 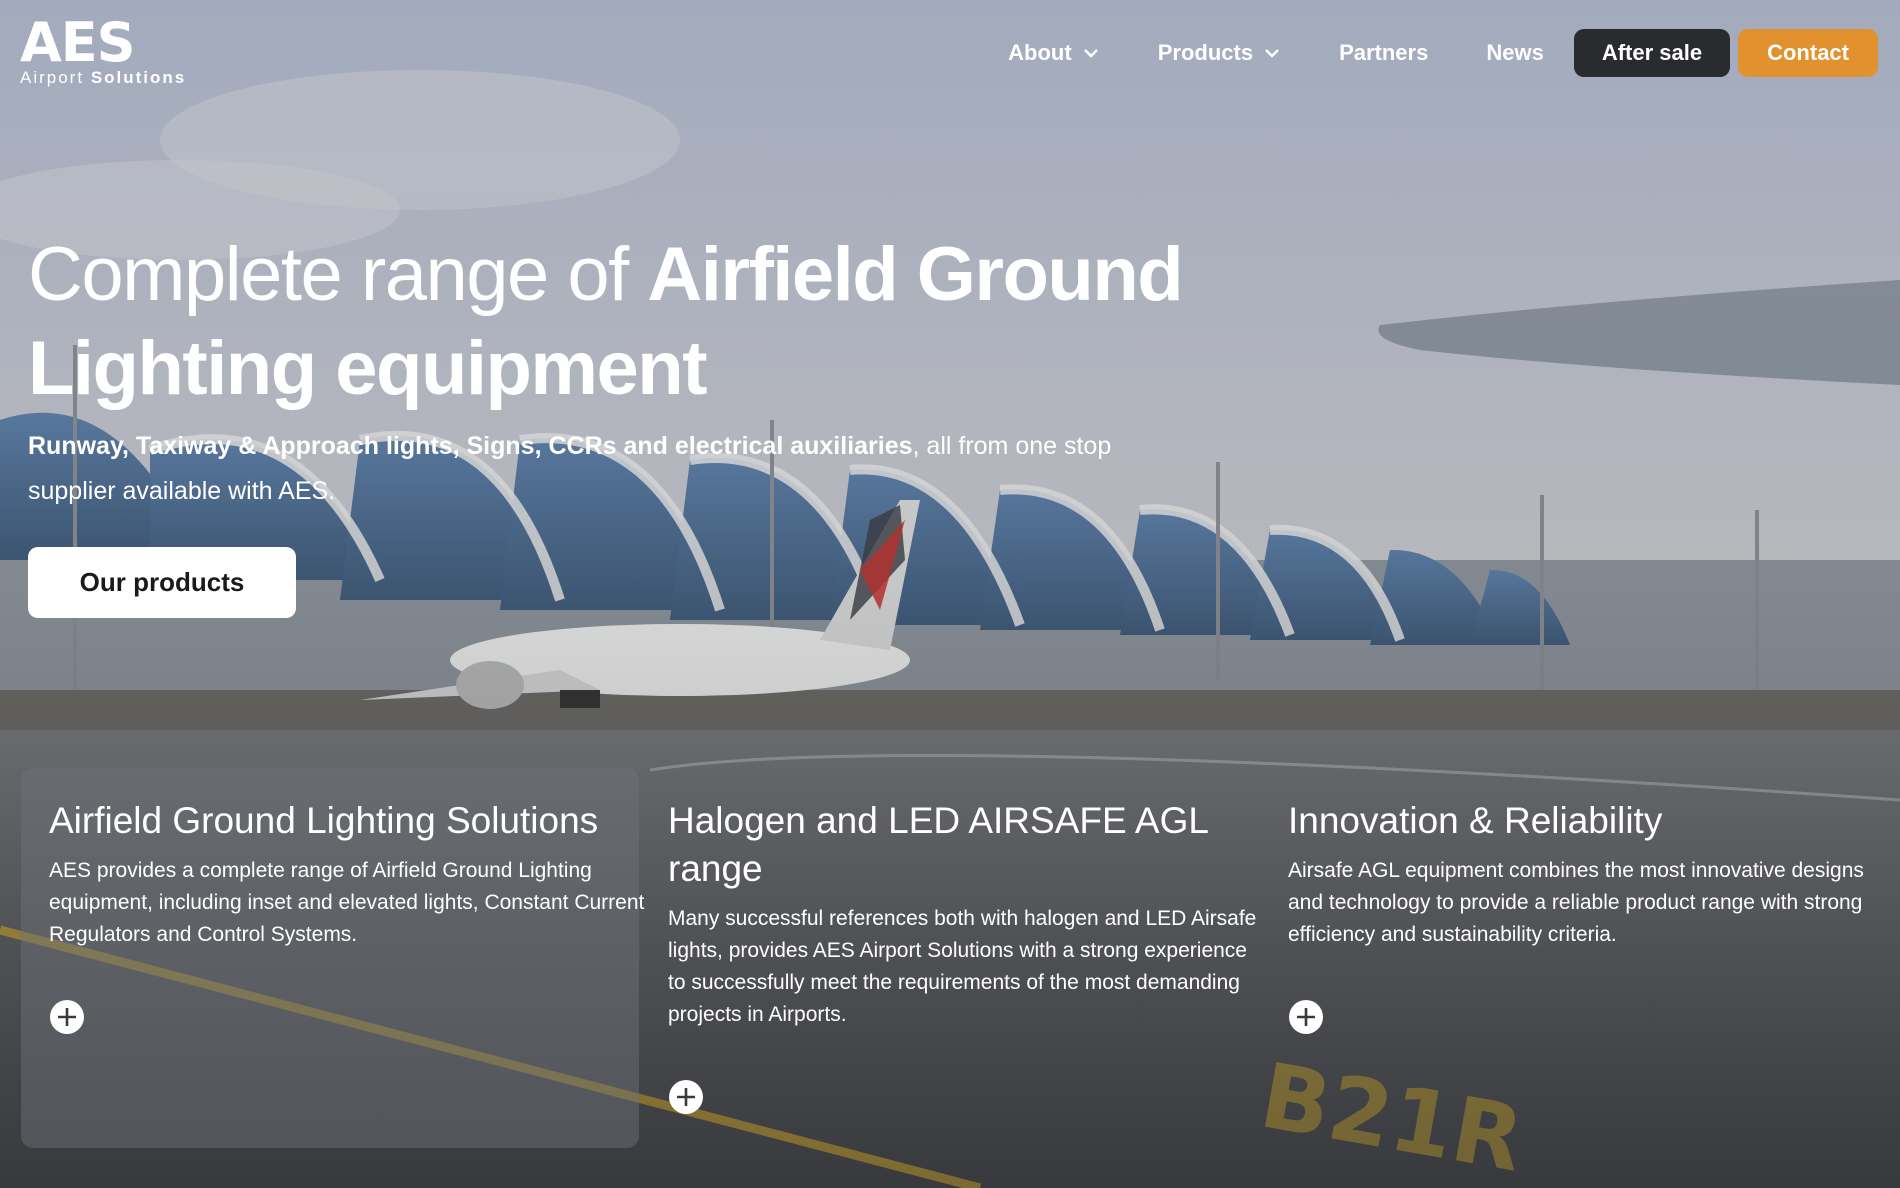 I want to click on nav-products: Products, so click(x=1219, y=53).